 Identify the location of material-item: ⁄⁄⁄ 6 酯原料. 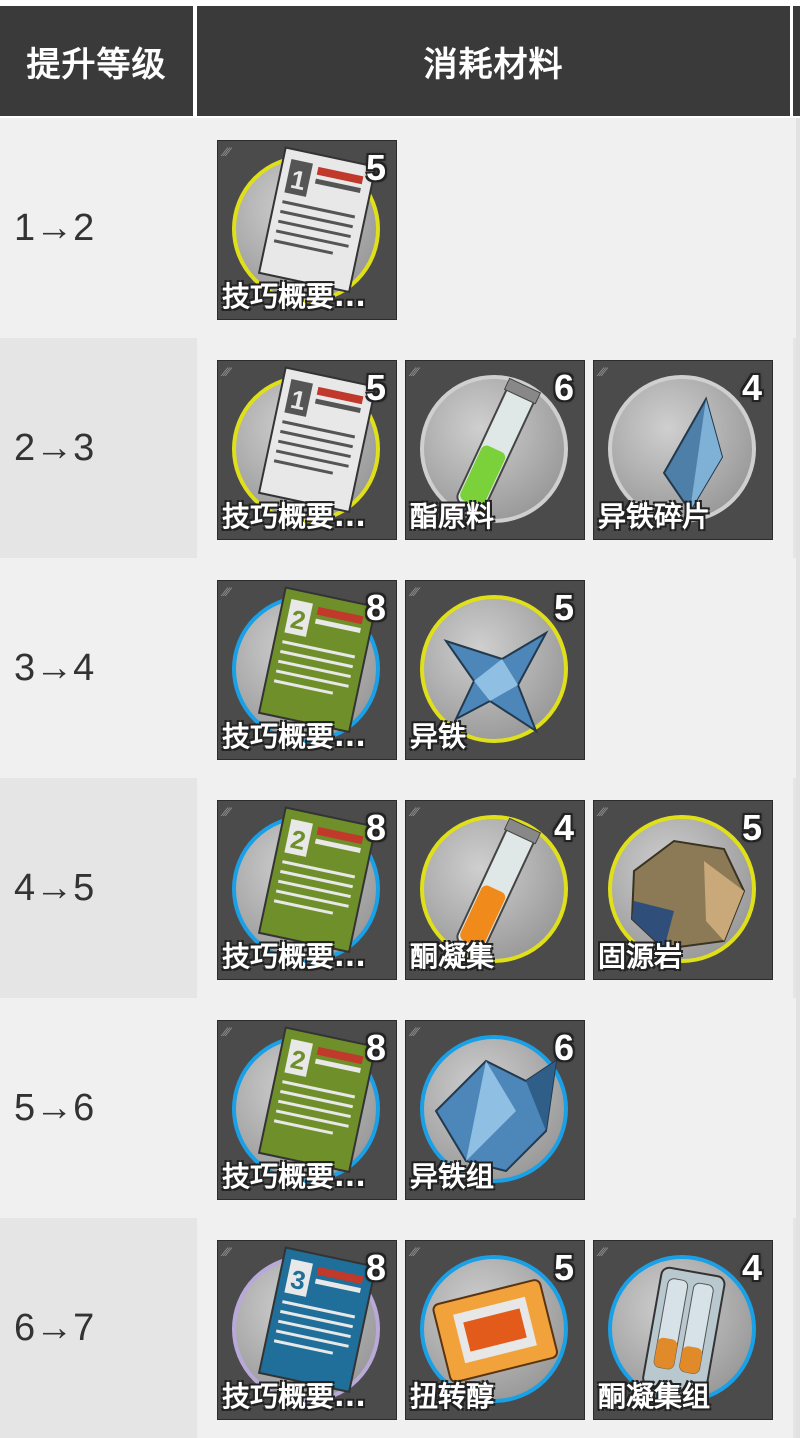
(495, 450).